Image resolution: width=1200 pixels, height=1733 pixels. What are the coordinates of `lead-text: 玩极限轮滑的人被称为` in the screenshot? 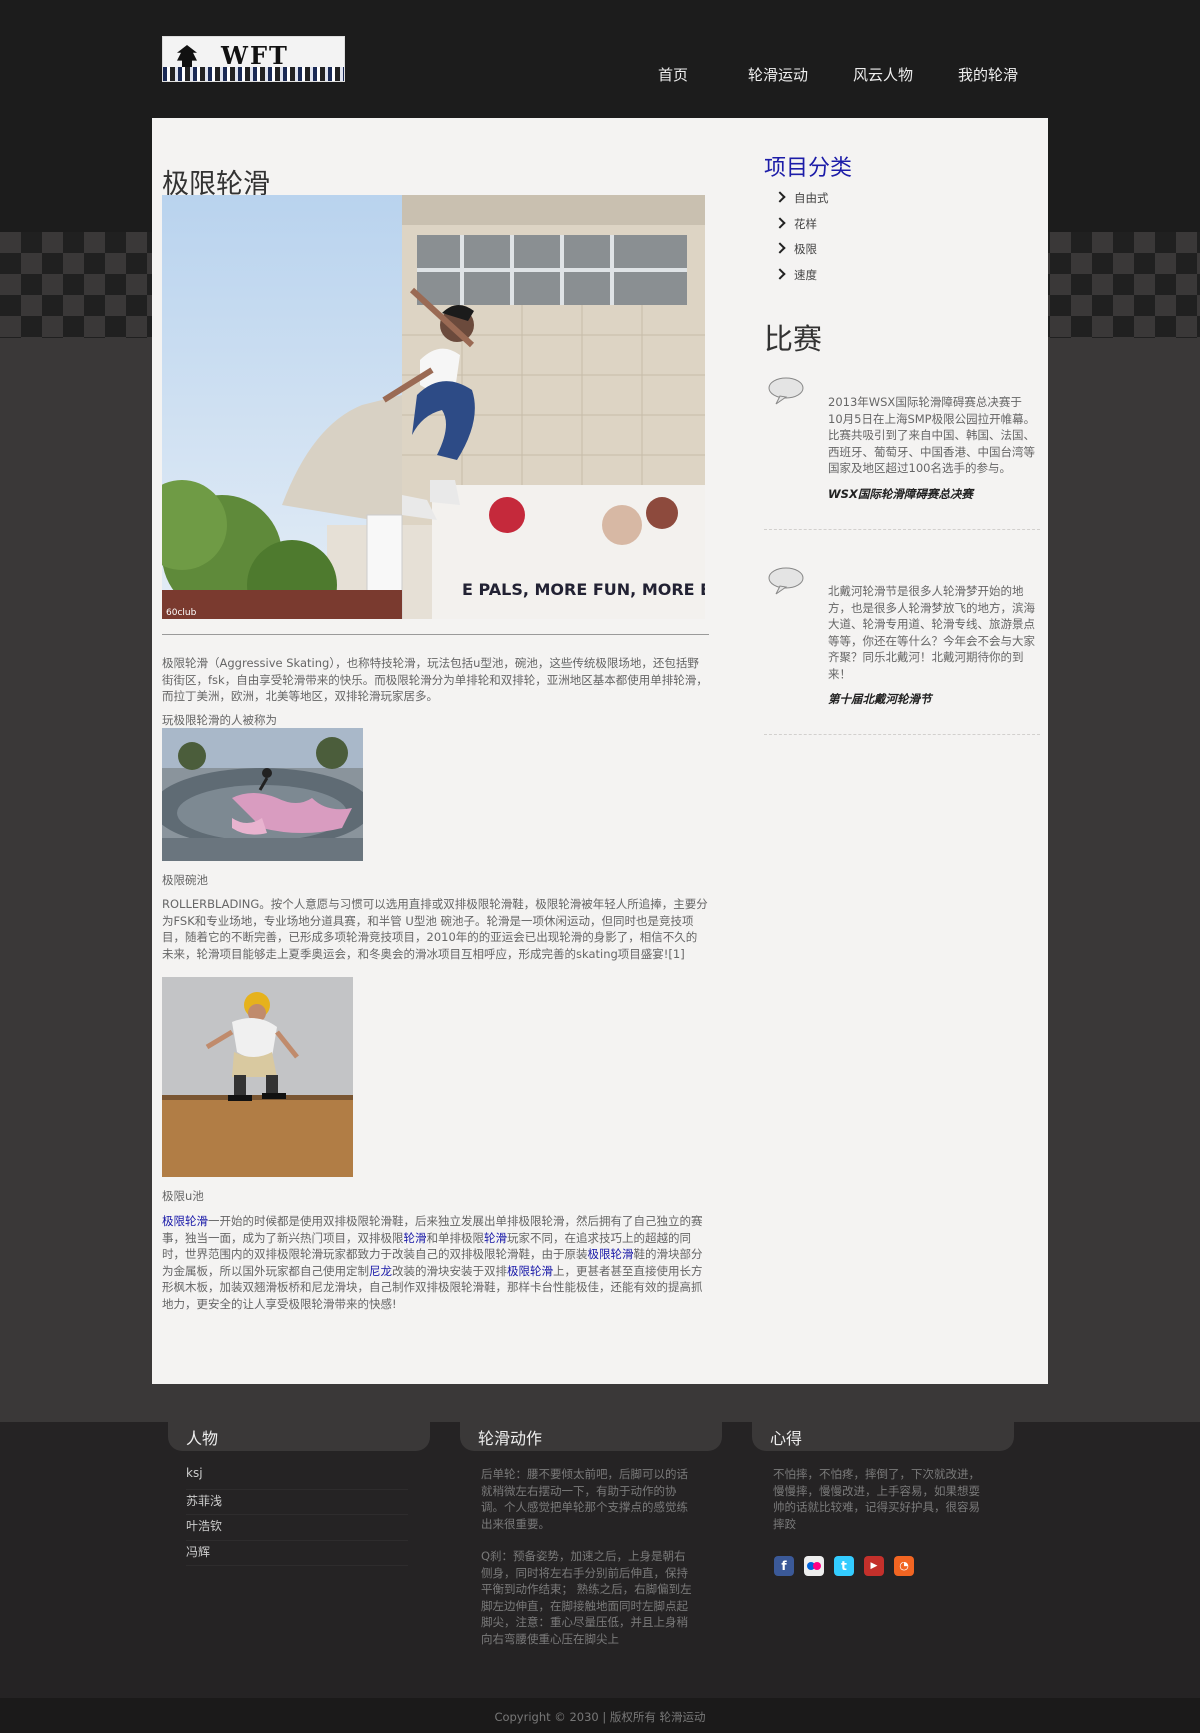 It's located at (219, 720).